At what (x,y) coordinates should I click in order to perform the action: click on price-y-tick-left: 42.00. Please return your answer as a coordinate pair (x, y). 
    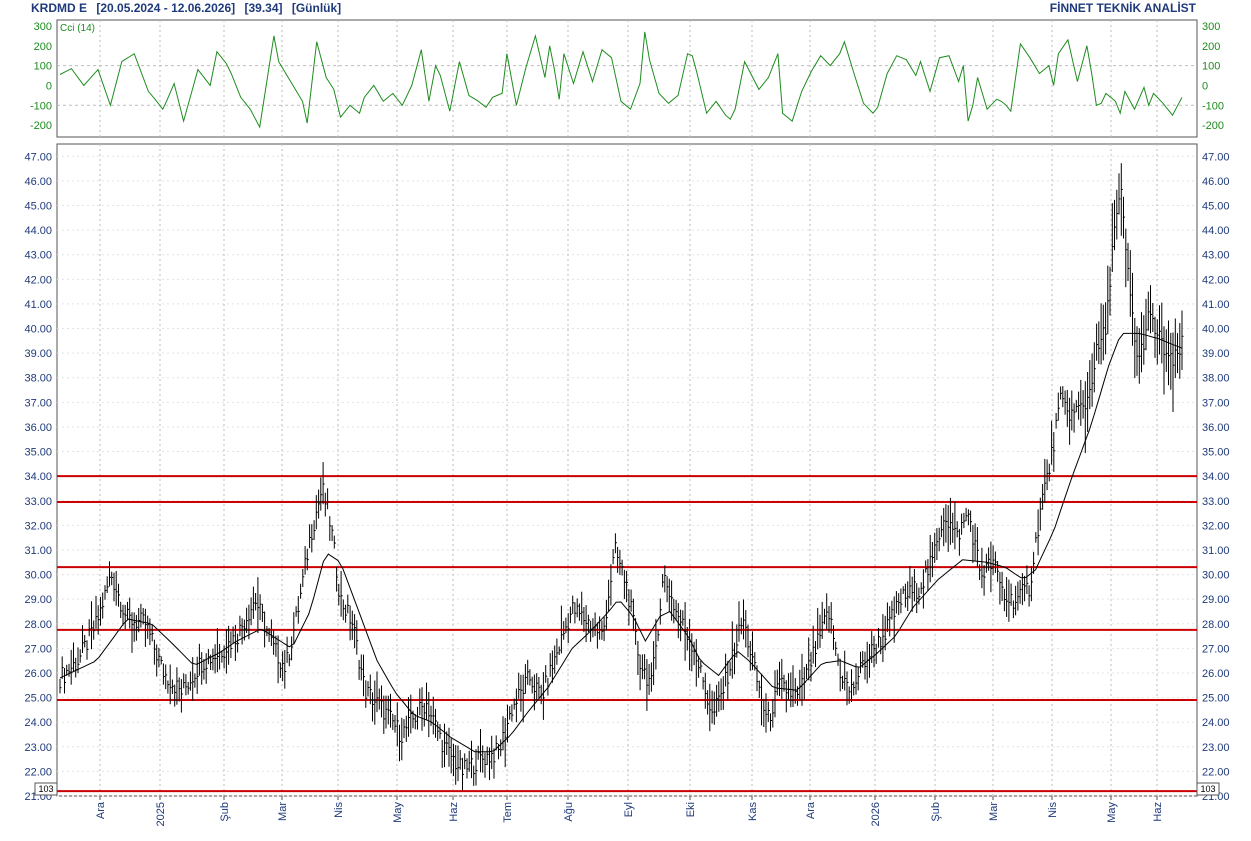
    Looking at the image, I should click on (38, 280).